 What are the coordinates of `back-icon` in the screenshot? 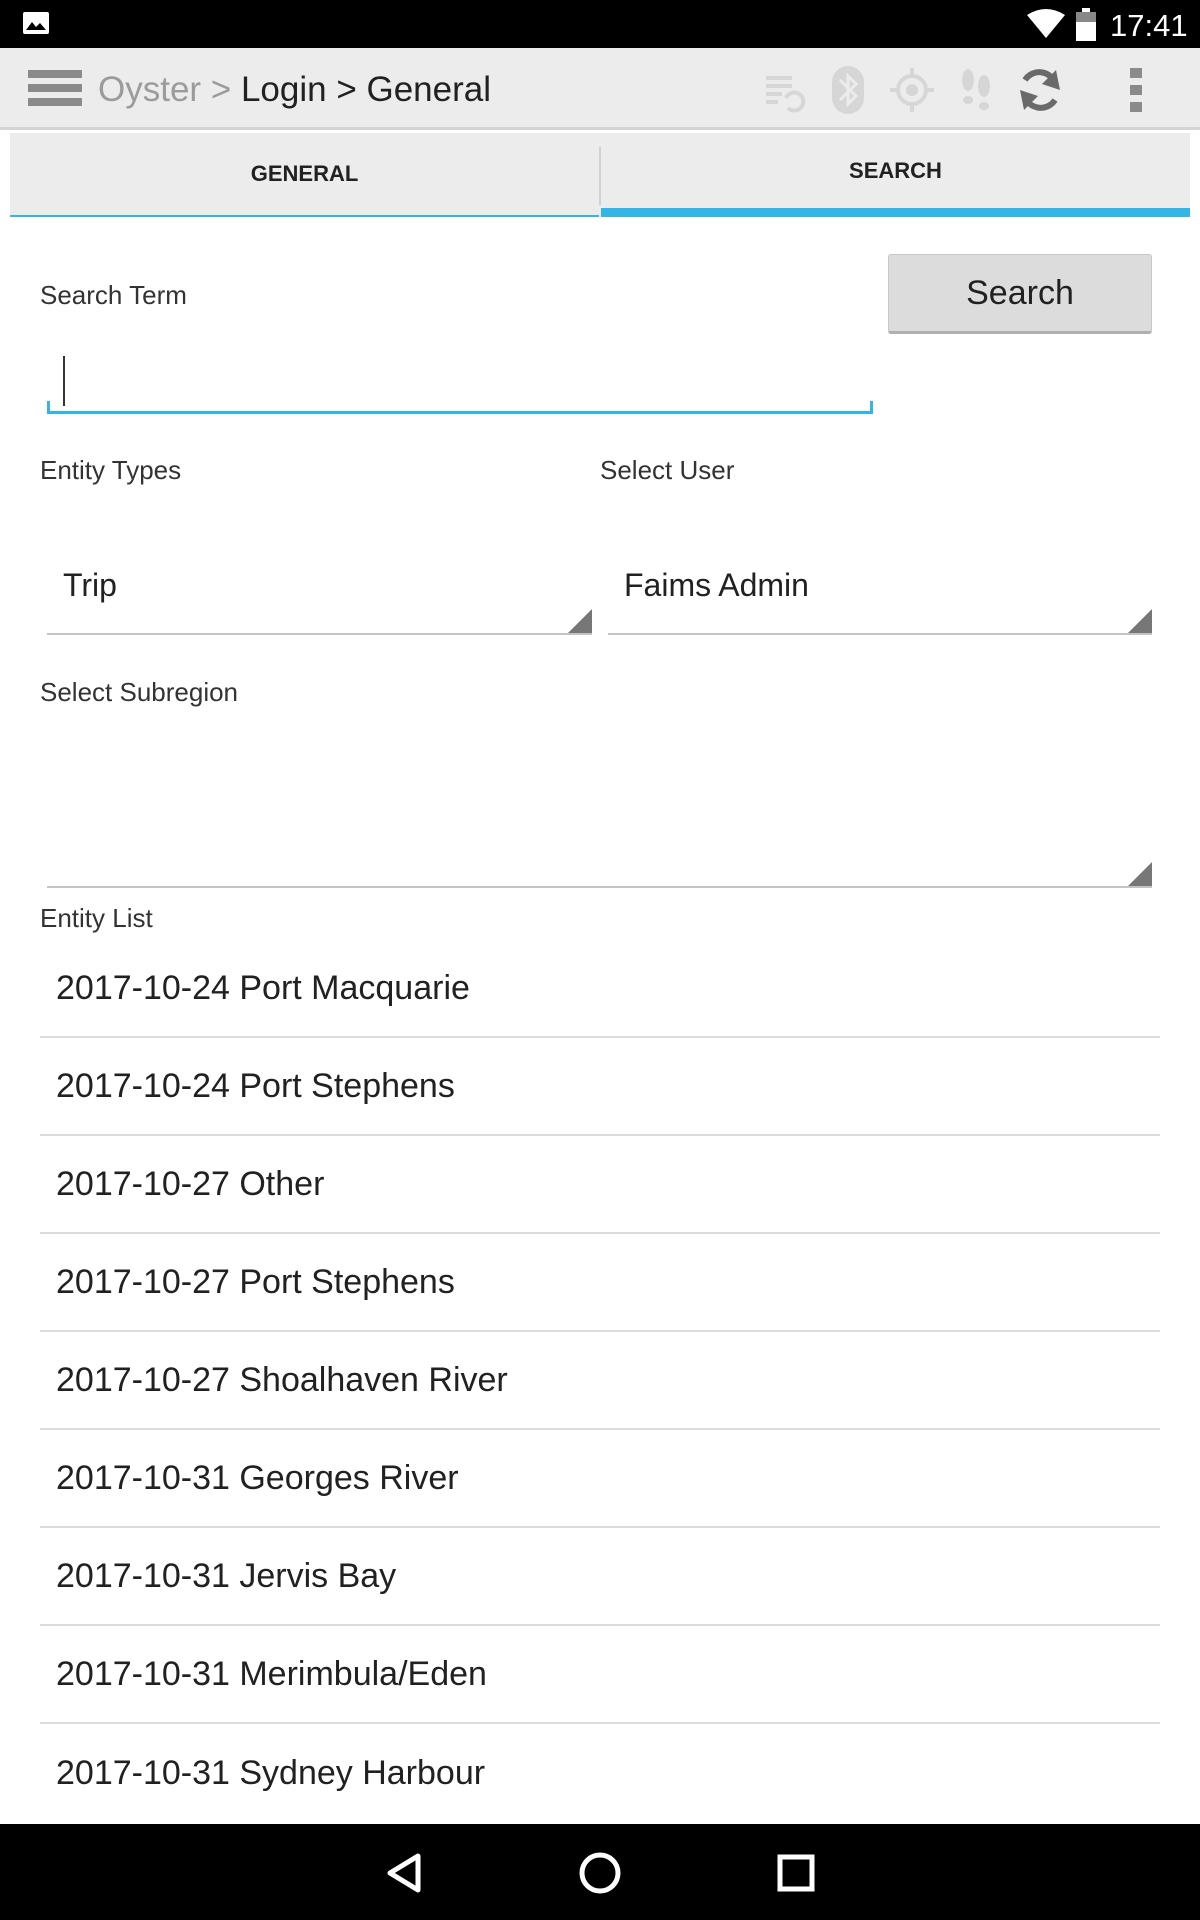 It's located at (404, 1873).